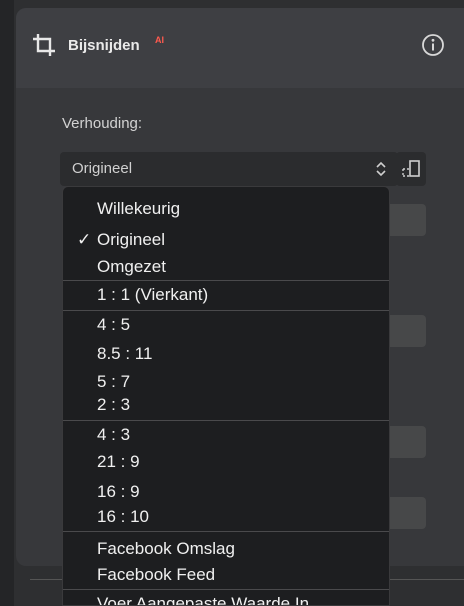  What do you see at coordinates (226, 354) in the screenshot?
I see `menu-item-8-5-11: 8.5 : 11` at bounding box center [226, 354].